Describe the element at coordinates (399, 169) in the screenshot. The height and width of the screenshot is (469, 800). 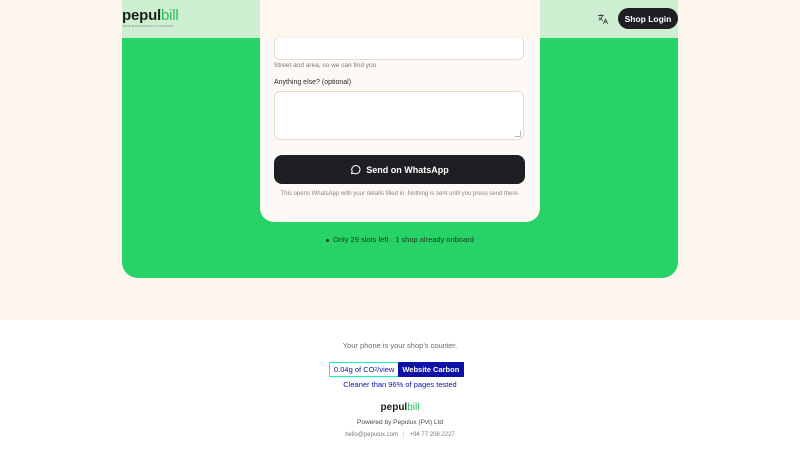
I see `send-on-whatsapp-button: Send on WhatsApp` at that location.